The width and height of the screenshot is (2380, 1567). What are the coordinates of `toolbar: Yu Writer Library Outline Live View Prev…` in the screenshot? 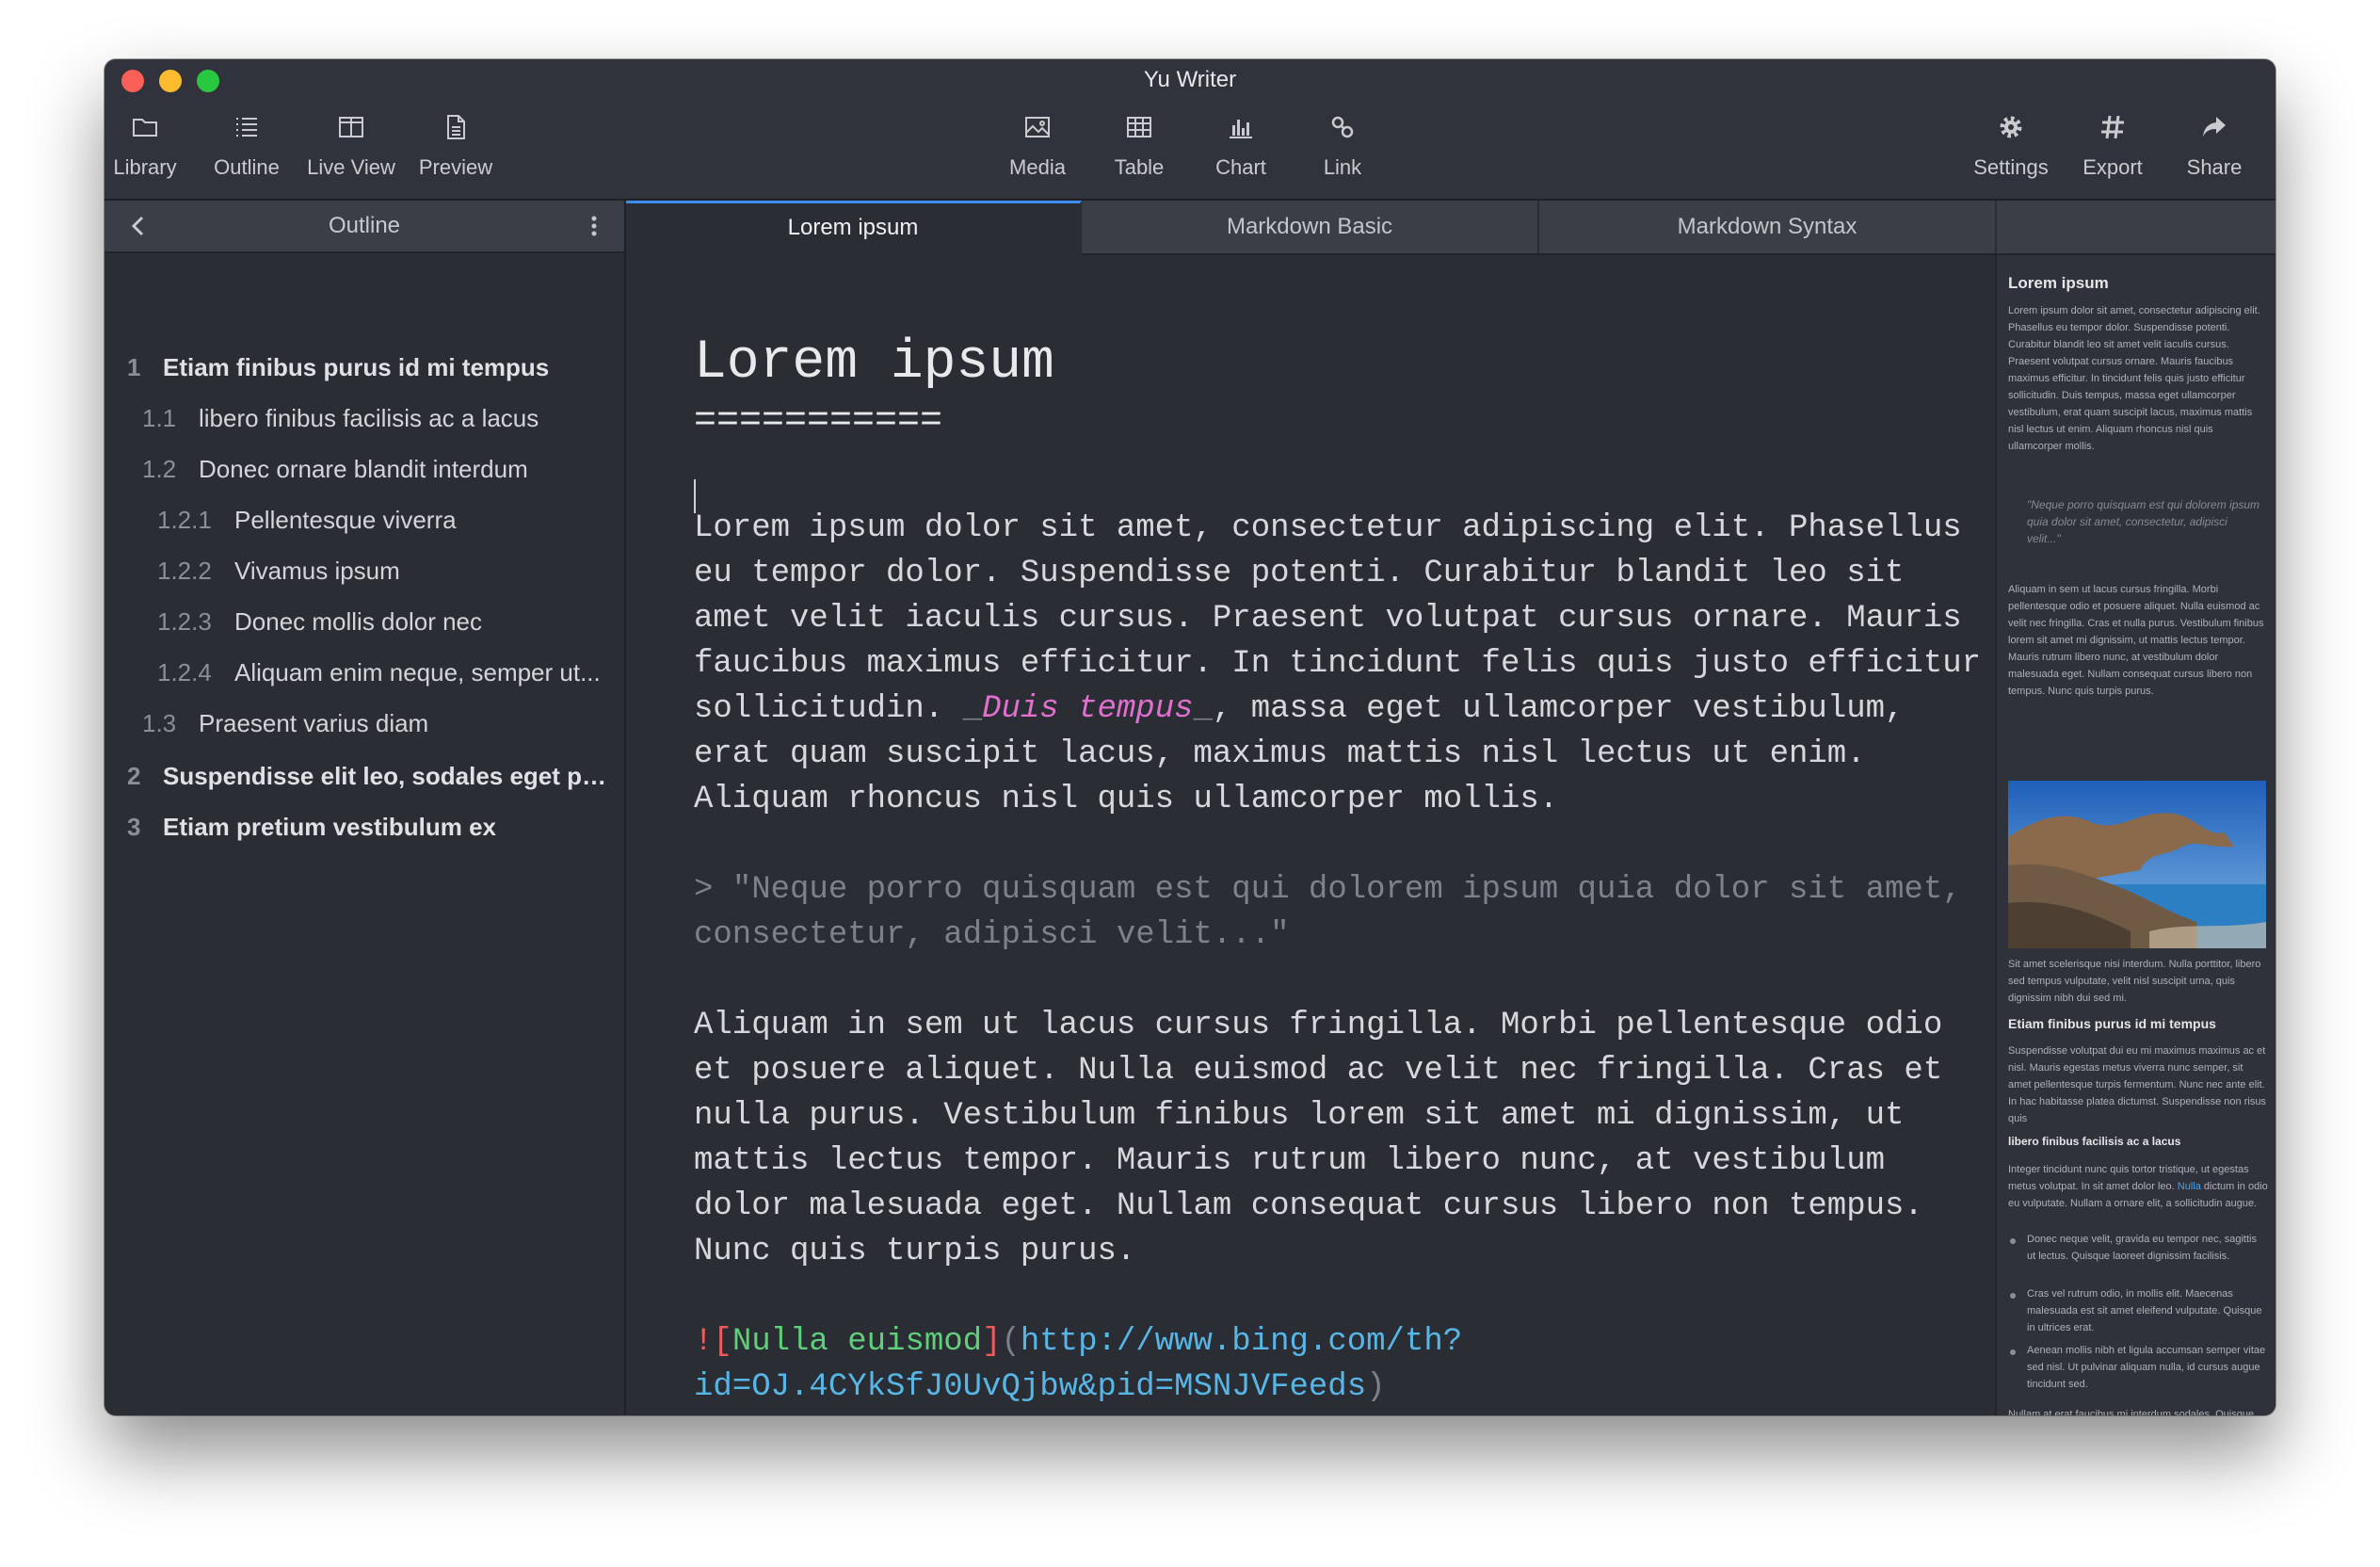 It's located at (1190, 130).